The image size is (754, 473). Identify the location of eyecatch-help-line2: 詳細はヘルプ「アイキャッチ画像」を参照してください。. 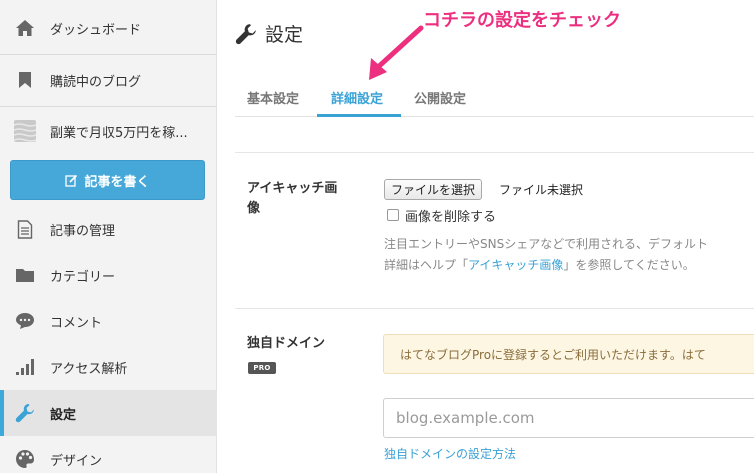
(539, 264).